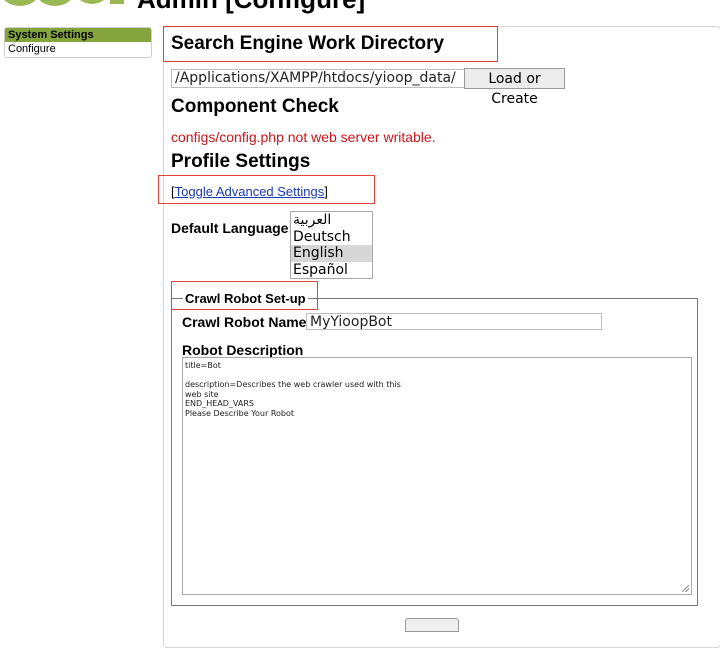 The image size is (720, 648). I want to click on save-button, so click(432, 625).